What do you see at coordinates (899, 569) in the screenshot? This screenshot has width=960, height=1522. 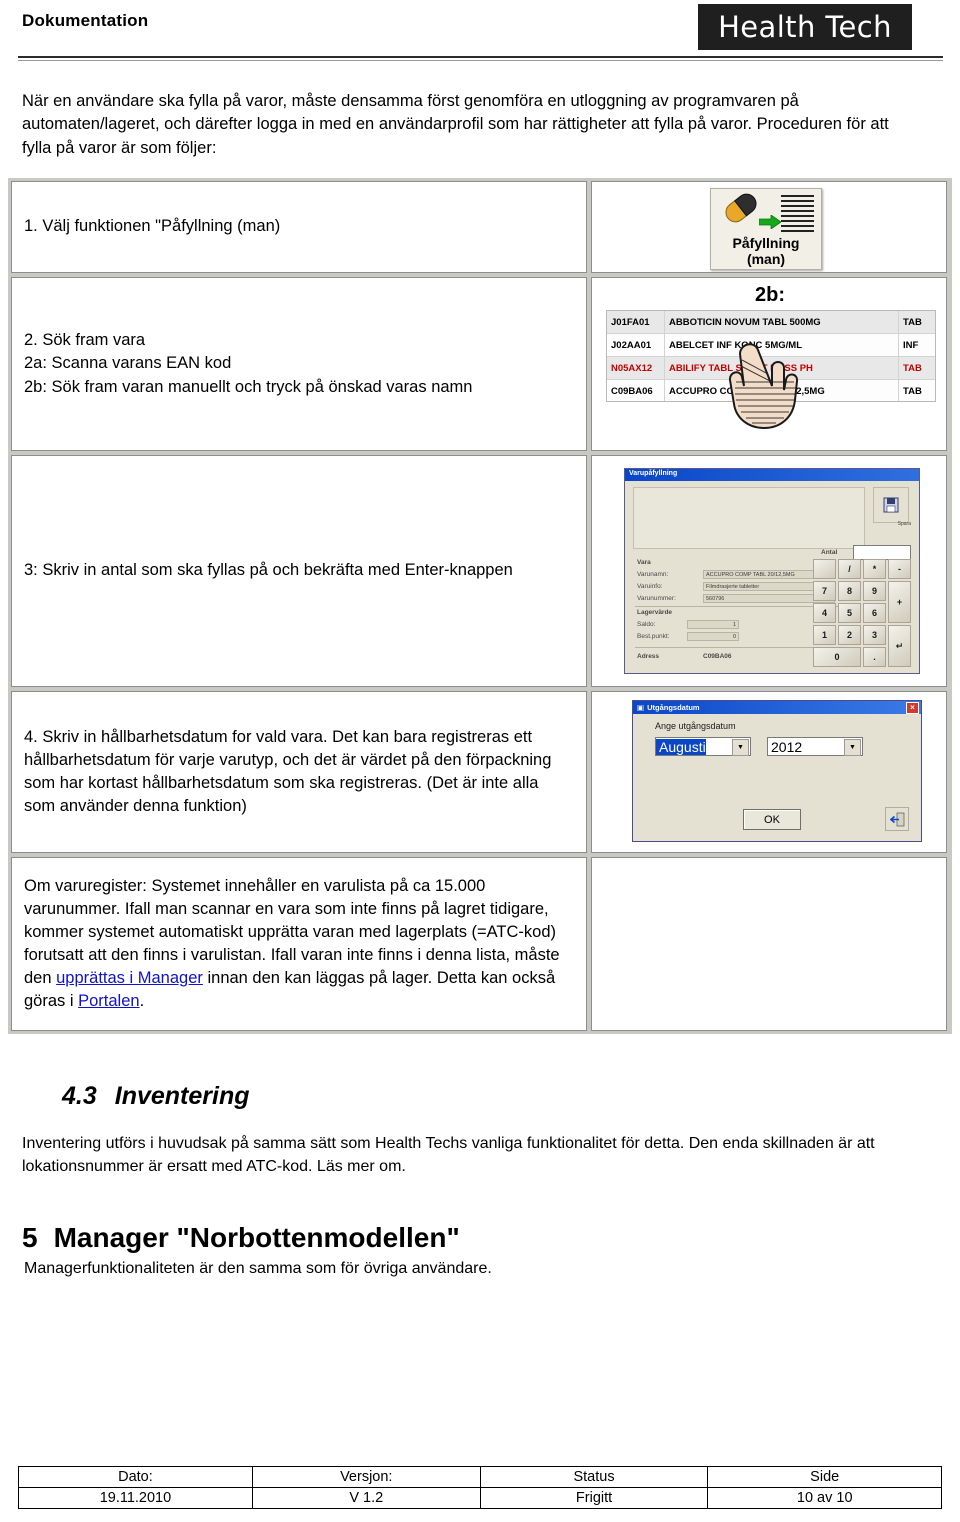 I see `keypad-key-minus: -` at bounding box center [899, 569].